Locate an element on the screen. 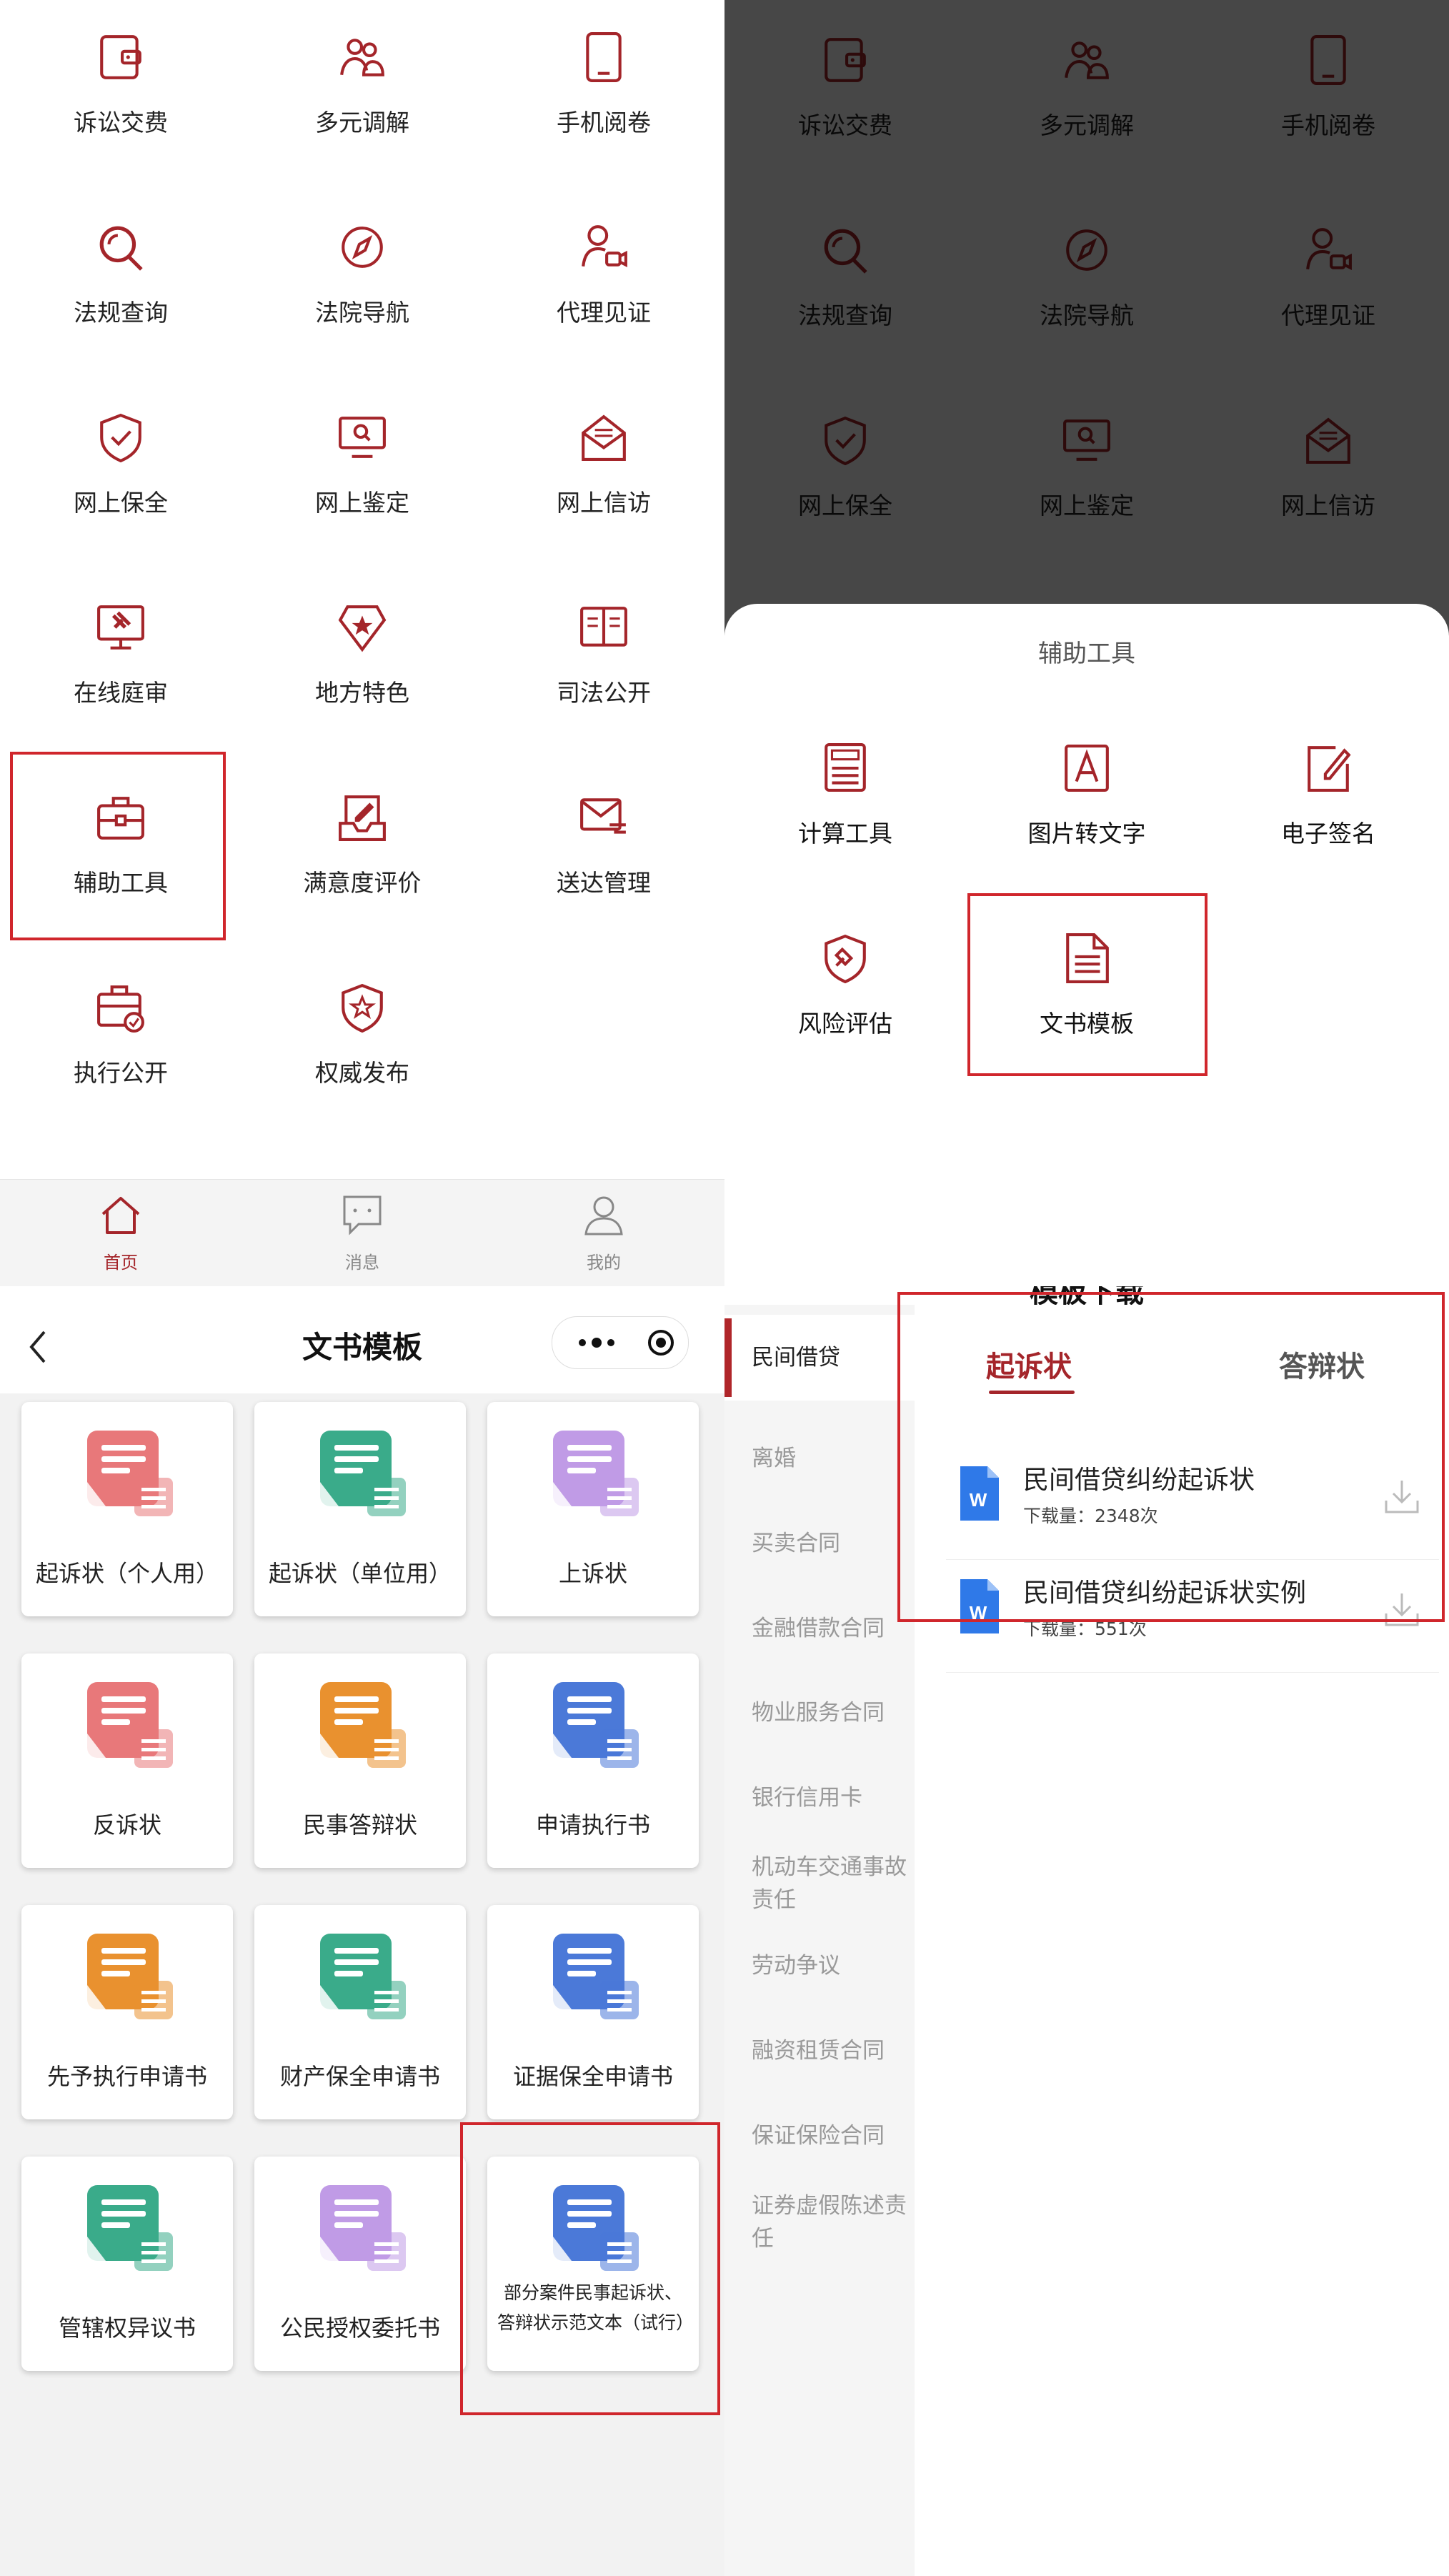  template-card-label: 证据保全申请书 is located at coordinates (592, 2076).